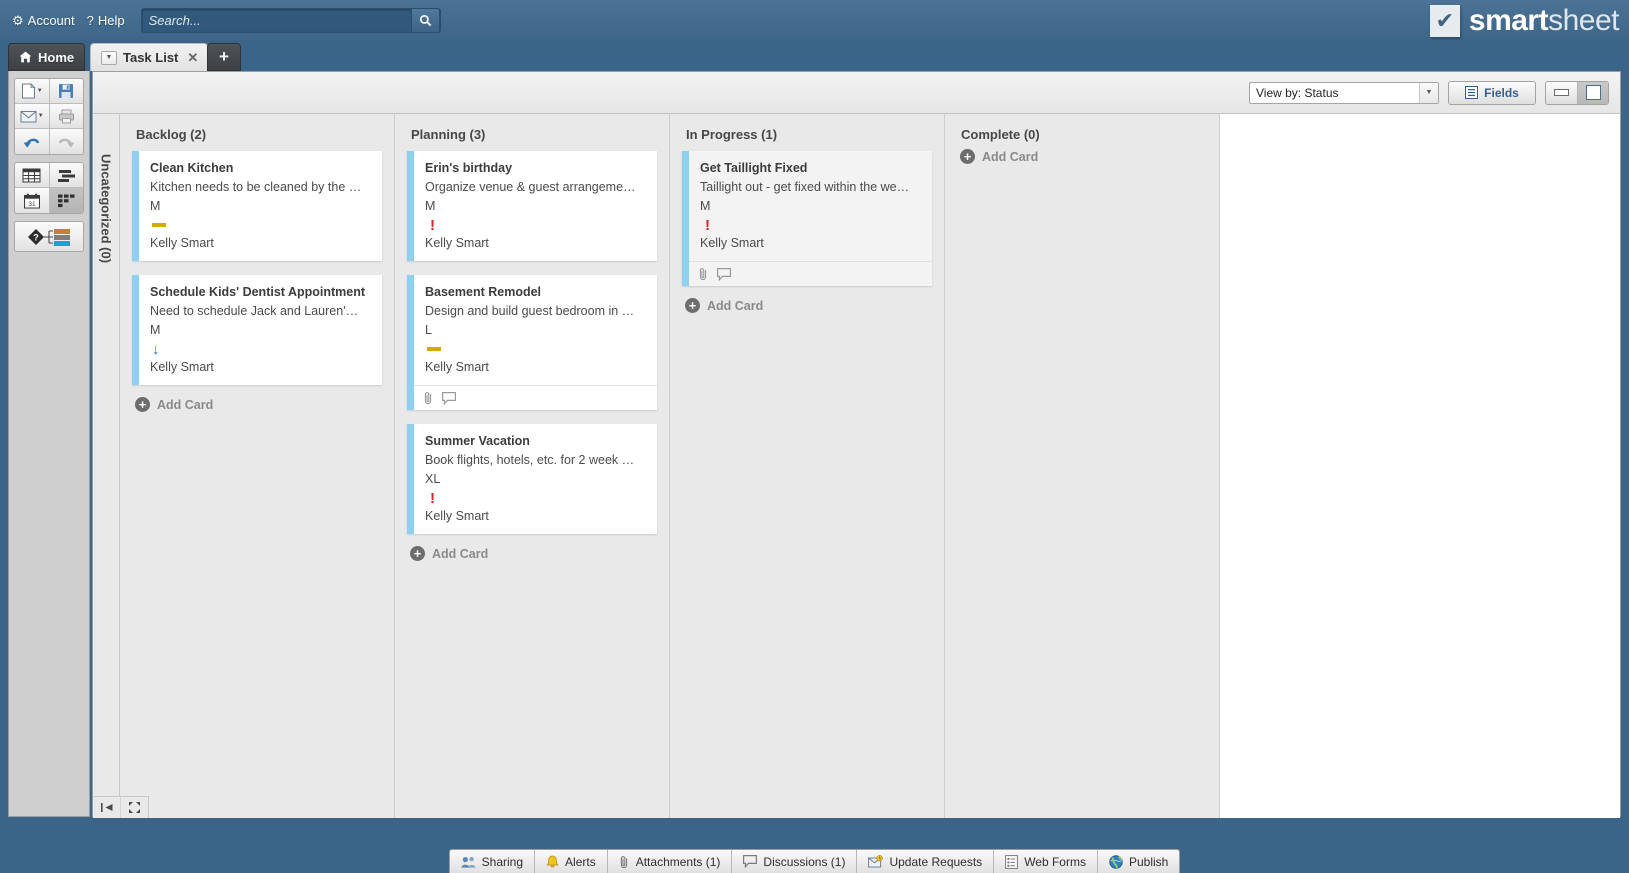 The image size is (1629, 873). I want to click on search-box, so click(290, 20).